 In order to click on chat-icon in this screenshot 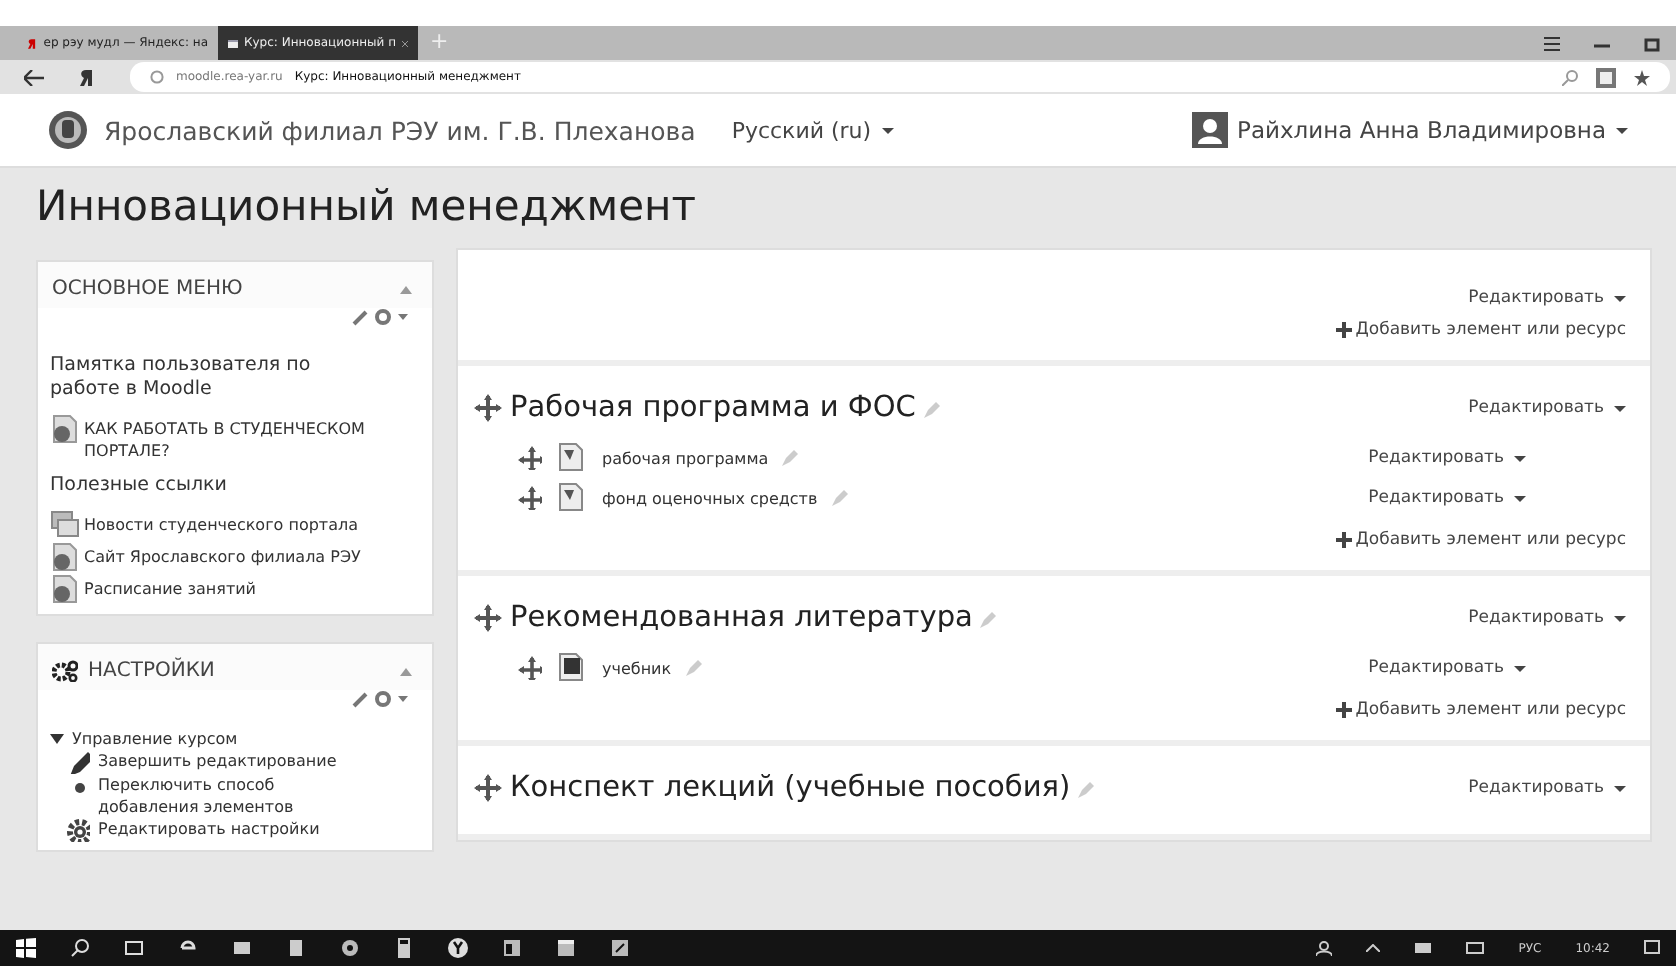, I will do `click(65, 525)`.